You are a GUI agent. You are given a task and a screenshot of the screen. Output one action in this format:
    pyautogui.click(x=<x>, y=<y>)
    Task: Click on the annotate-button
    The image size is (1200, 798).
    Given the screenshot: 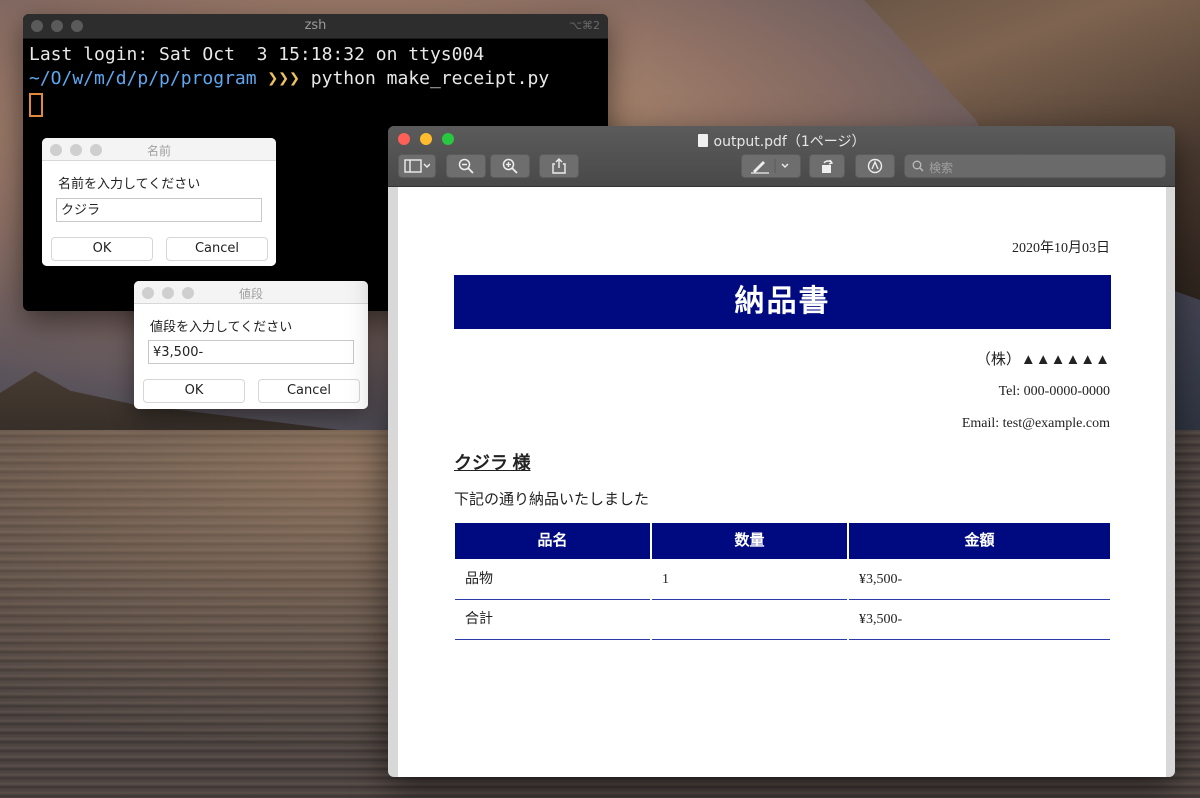 What is the action you would take?
    pyautogui.click(x=875, y=166)
    